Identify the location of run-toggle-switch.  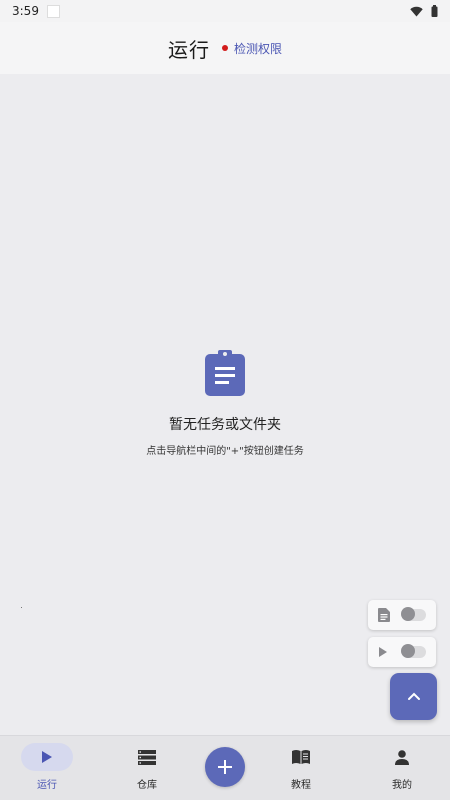
(413, 651).